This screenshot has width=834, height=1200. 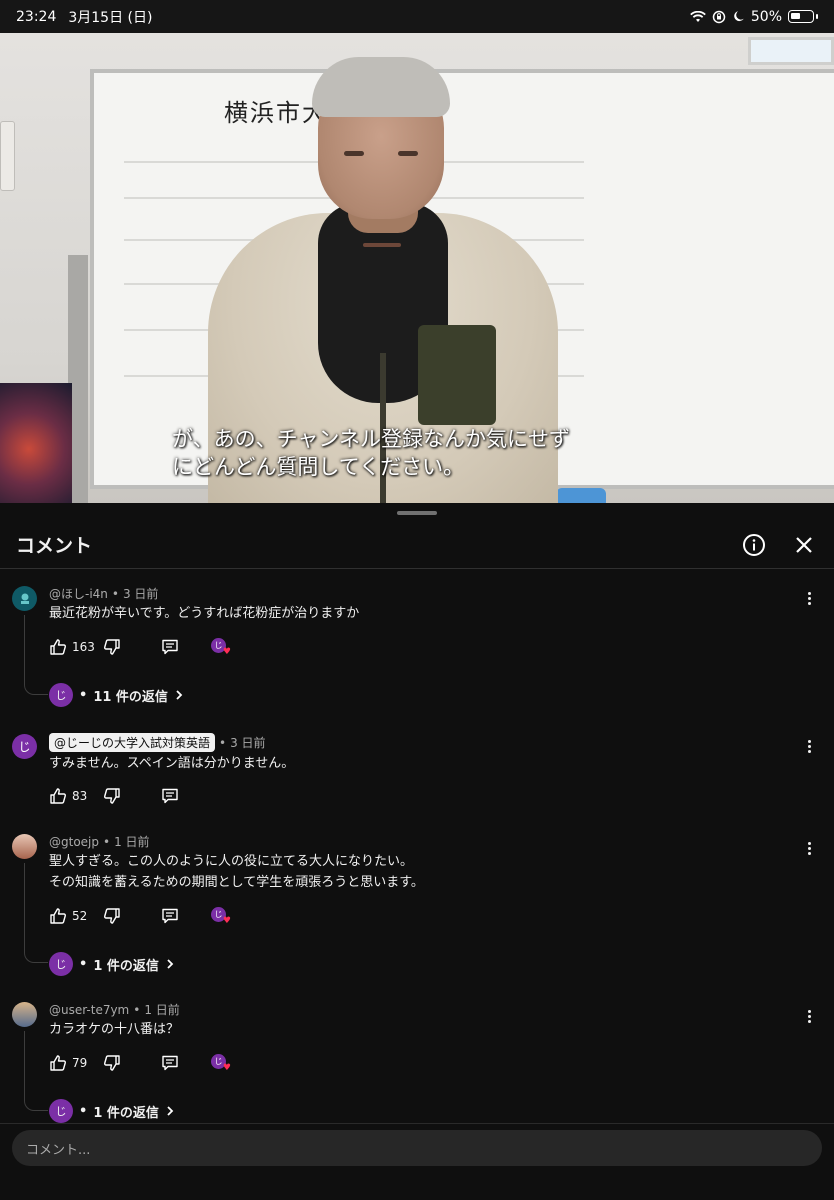 I want to click on comment-author: @gtoejp, so click(x=74, y=842).